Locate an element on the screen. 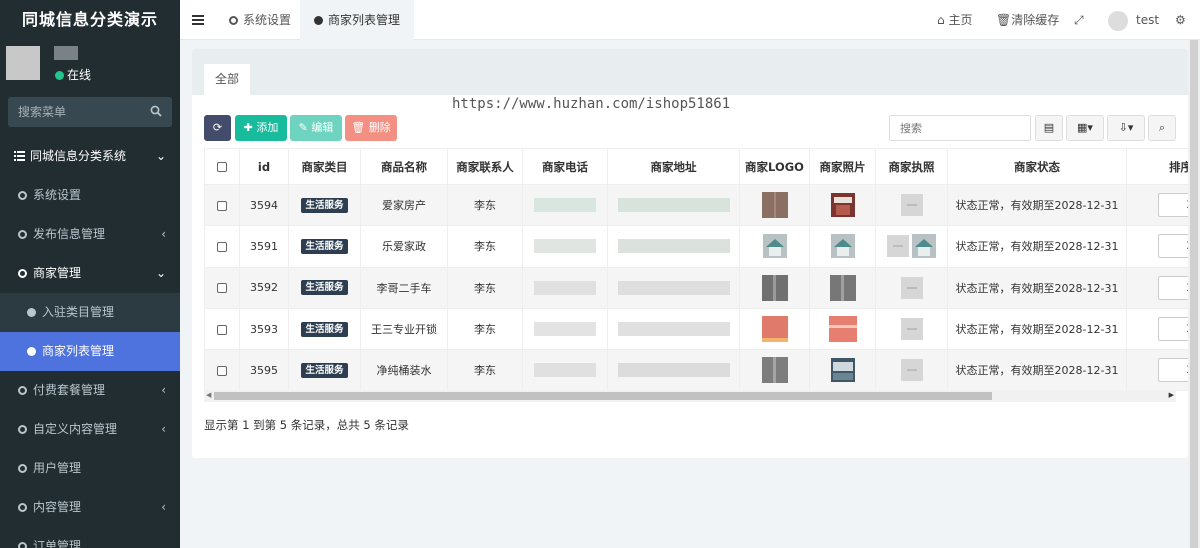 This screenshot has width=1200, height=548. col-header-phone: 商家电话 is located at coordinates (565, 166).